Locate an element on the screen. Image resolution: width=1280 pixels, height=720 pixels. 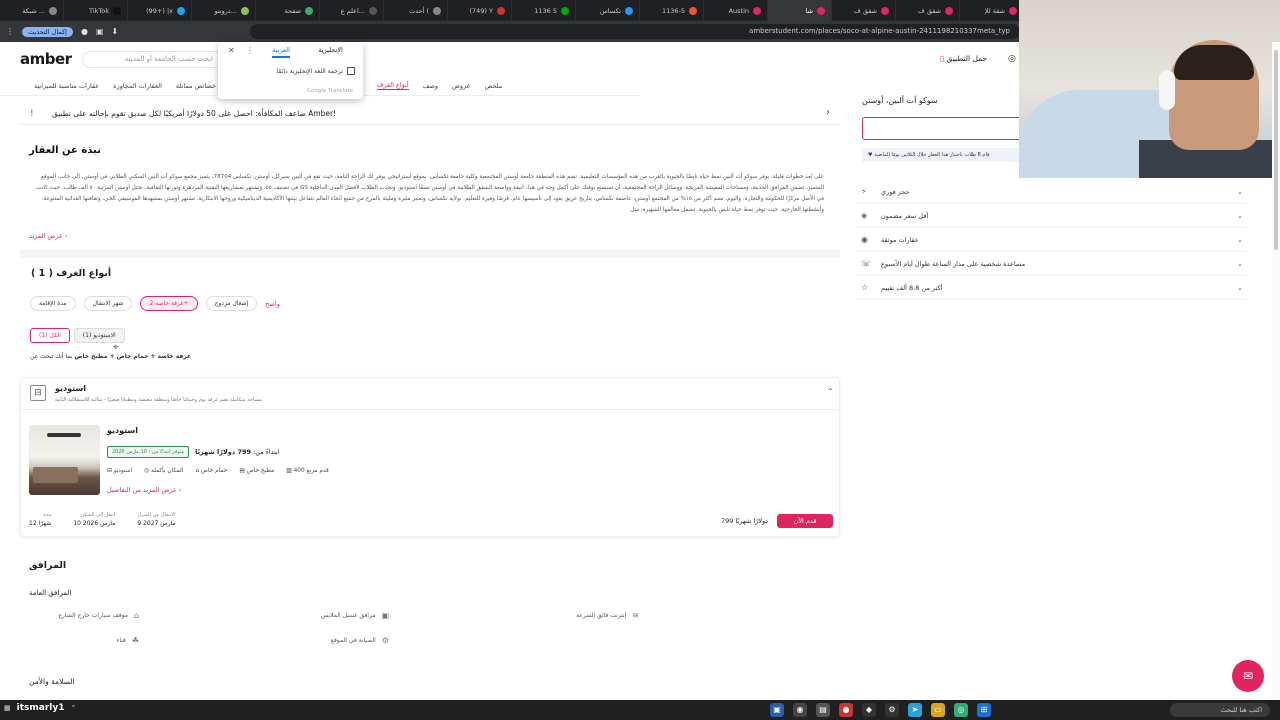
browser-tab: Austin is located at coordinates (736, 10).